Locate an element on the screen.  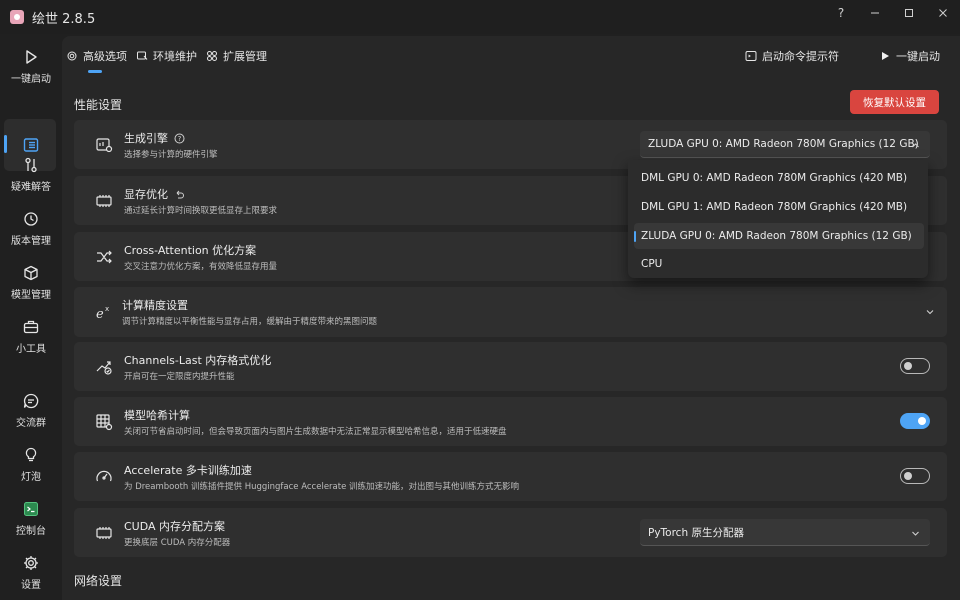
tab-active-indicator is located at coordinates (95, 71).